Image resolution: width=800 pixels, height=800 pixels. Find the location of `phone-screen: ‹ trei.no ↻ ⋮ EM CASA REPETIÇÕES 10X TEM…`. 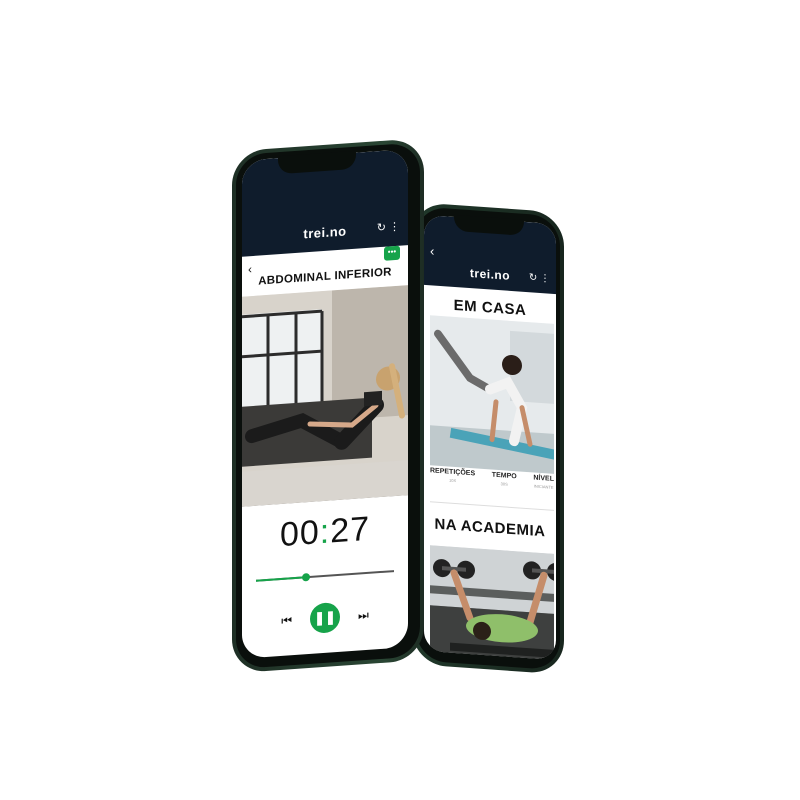

phone-screen: ‹ trei.no ↻ ⋮ EM CASA REPETIÇÕES 10X TEM… is located at coordinates (490, 437).